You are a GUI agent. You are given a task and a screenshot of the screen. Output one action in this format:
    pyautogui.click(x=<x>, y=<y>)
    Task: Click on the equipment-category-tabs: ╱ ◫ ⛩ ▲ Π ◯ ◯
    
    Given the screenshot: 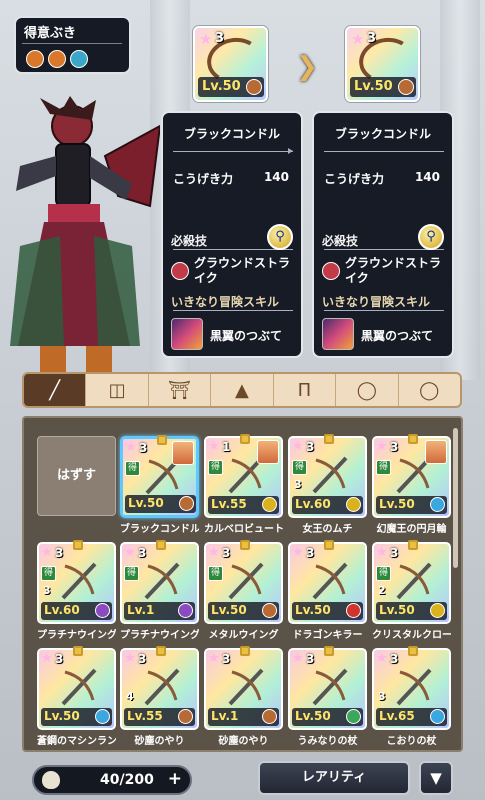 What is the action you would take?
    pyautogui.click(x=242, y=390)
    